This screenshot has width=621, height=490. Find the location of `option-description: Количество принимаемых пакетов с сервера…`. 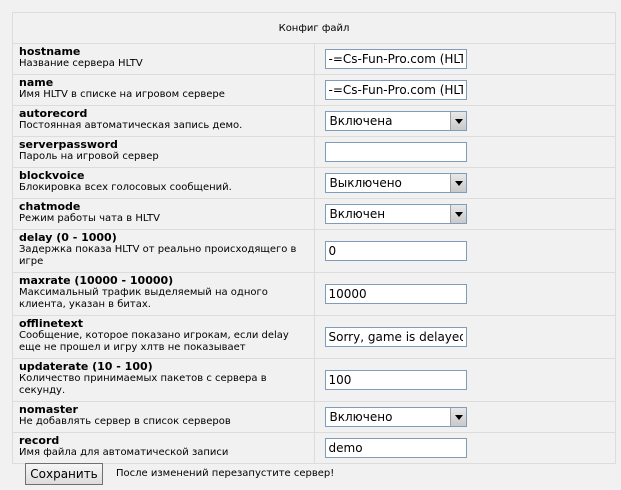

option-description: Количество принимаемых пакетов с сервера… is located at coordinates (143, 384).